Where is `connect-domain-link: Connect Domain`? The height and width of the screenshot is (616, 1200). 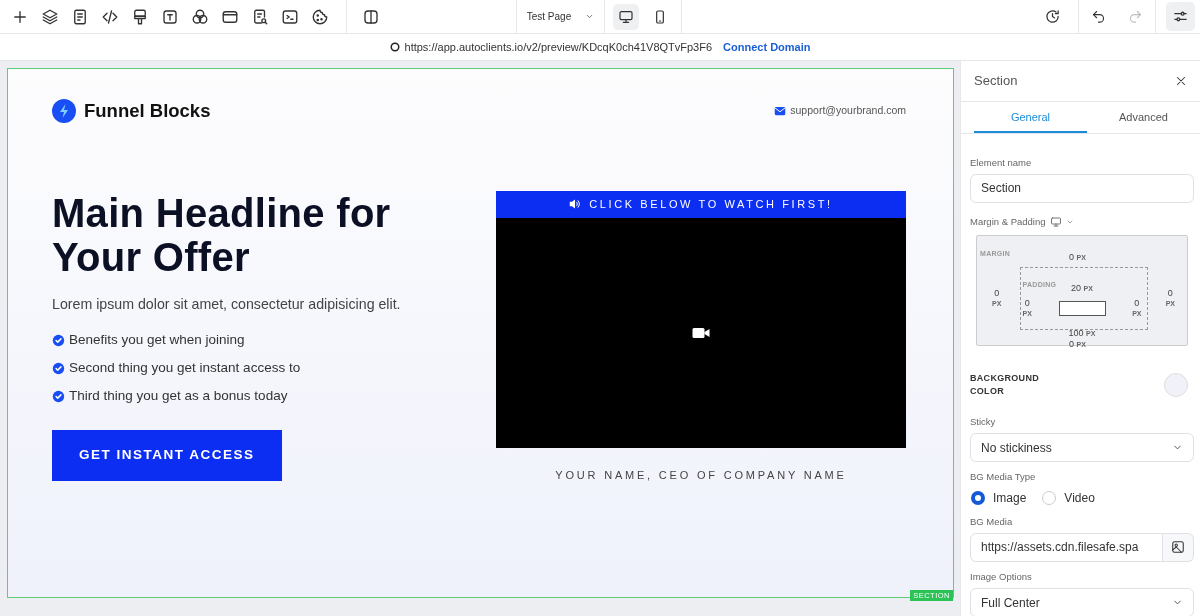
connect-domain-link: Connect Domain is located at coordinates (767, 47).